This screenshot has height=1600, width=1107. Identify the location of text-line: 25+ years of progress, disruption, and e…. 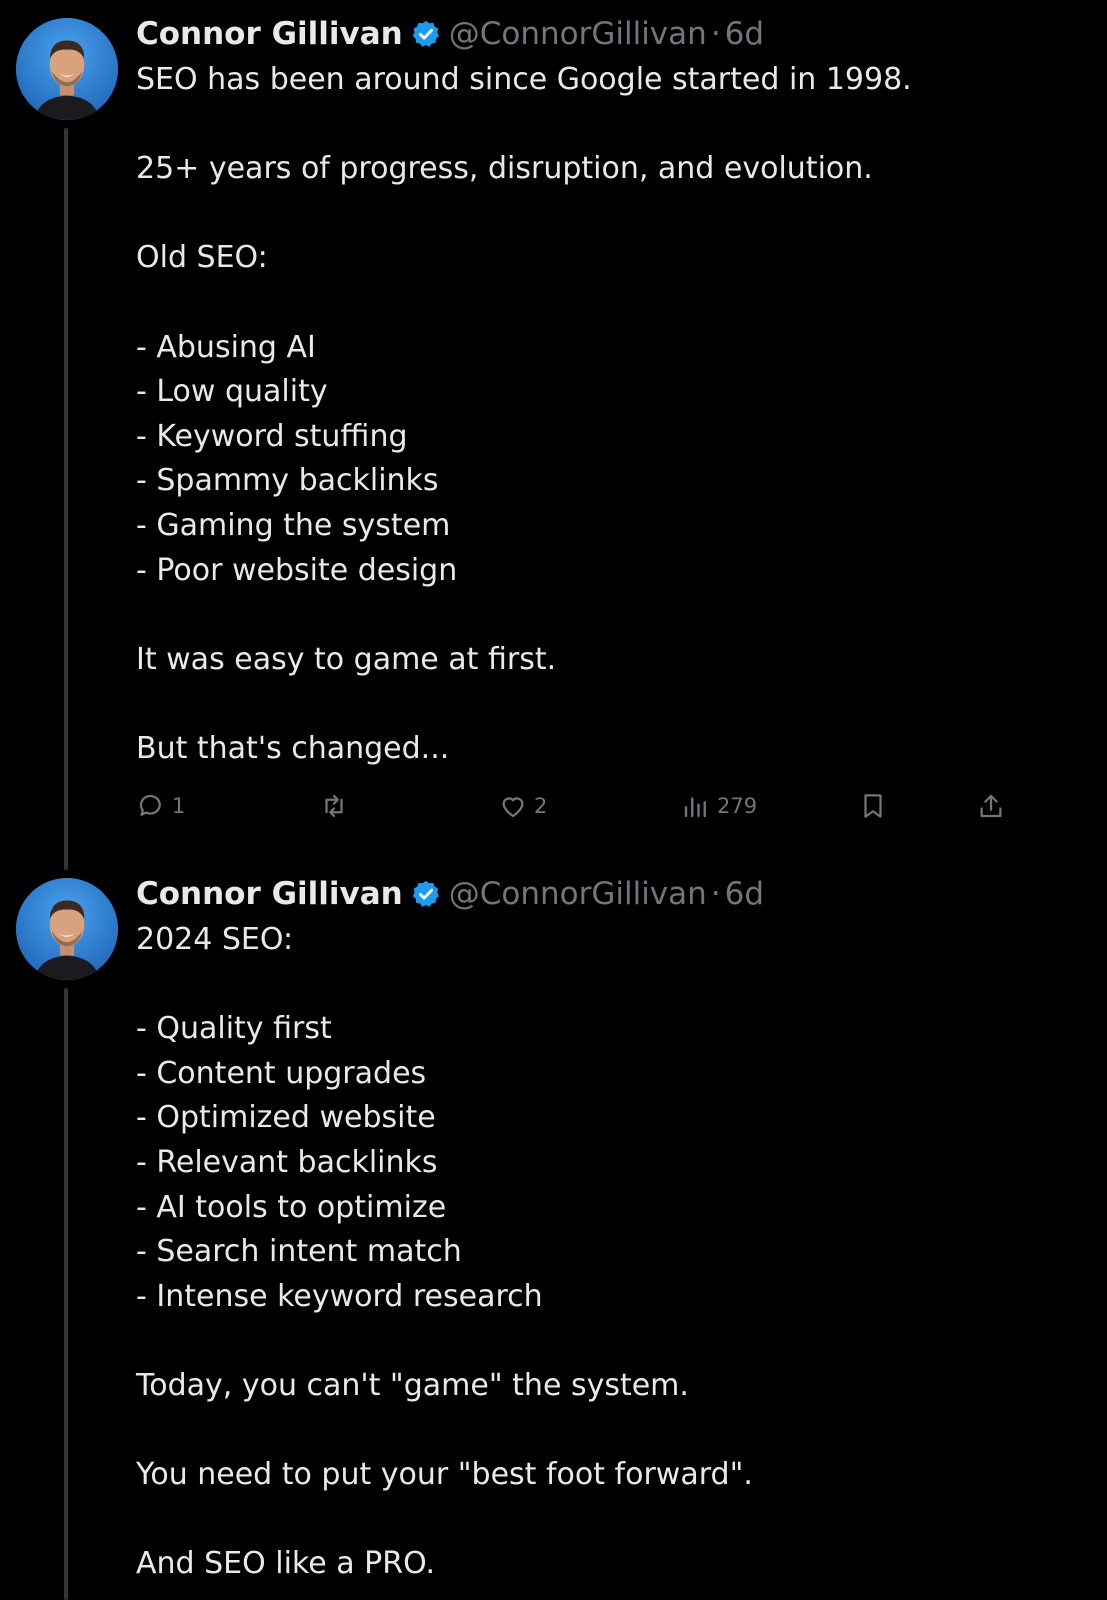
(504, 169).